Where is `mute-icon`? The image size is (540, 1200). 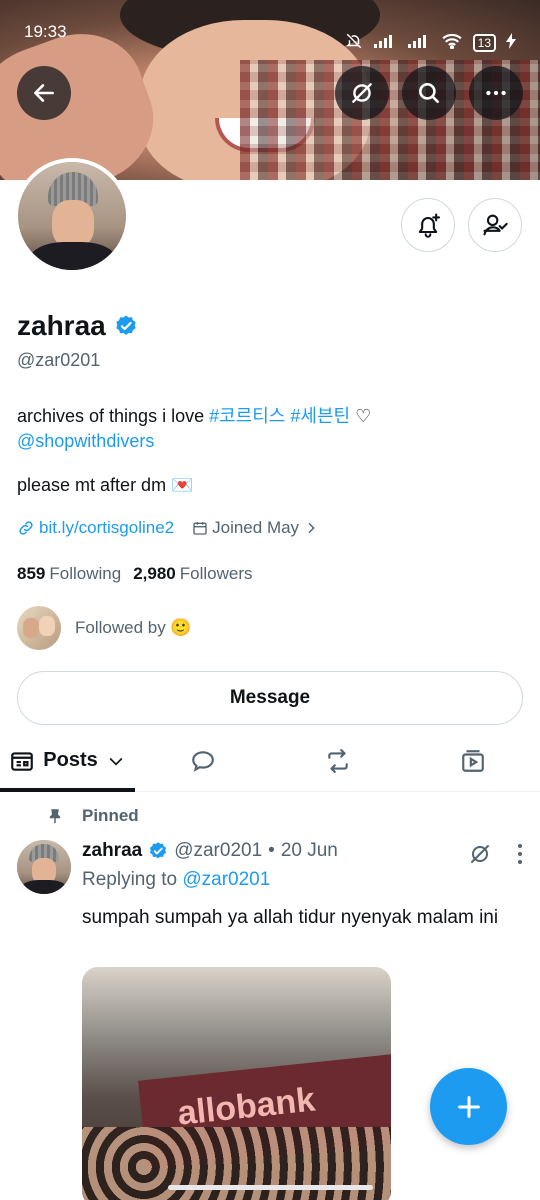 mute-icon is located at coordinates (354, 43).